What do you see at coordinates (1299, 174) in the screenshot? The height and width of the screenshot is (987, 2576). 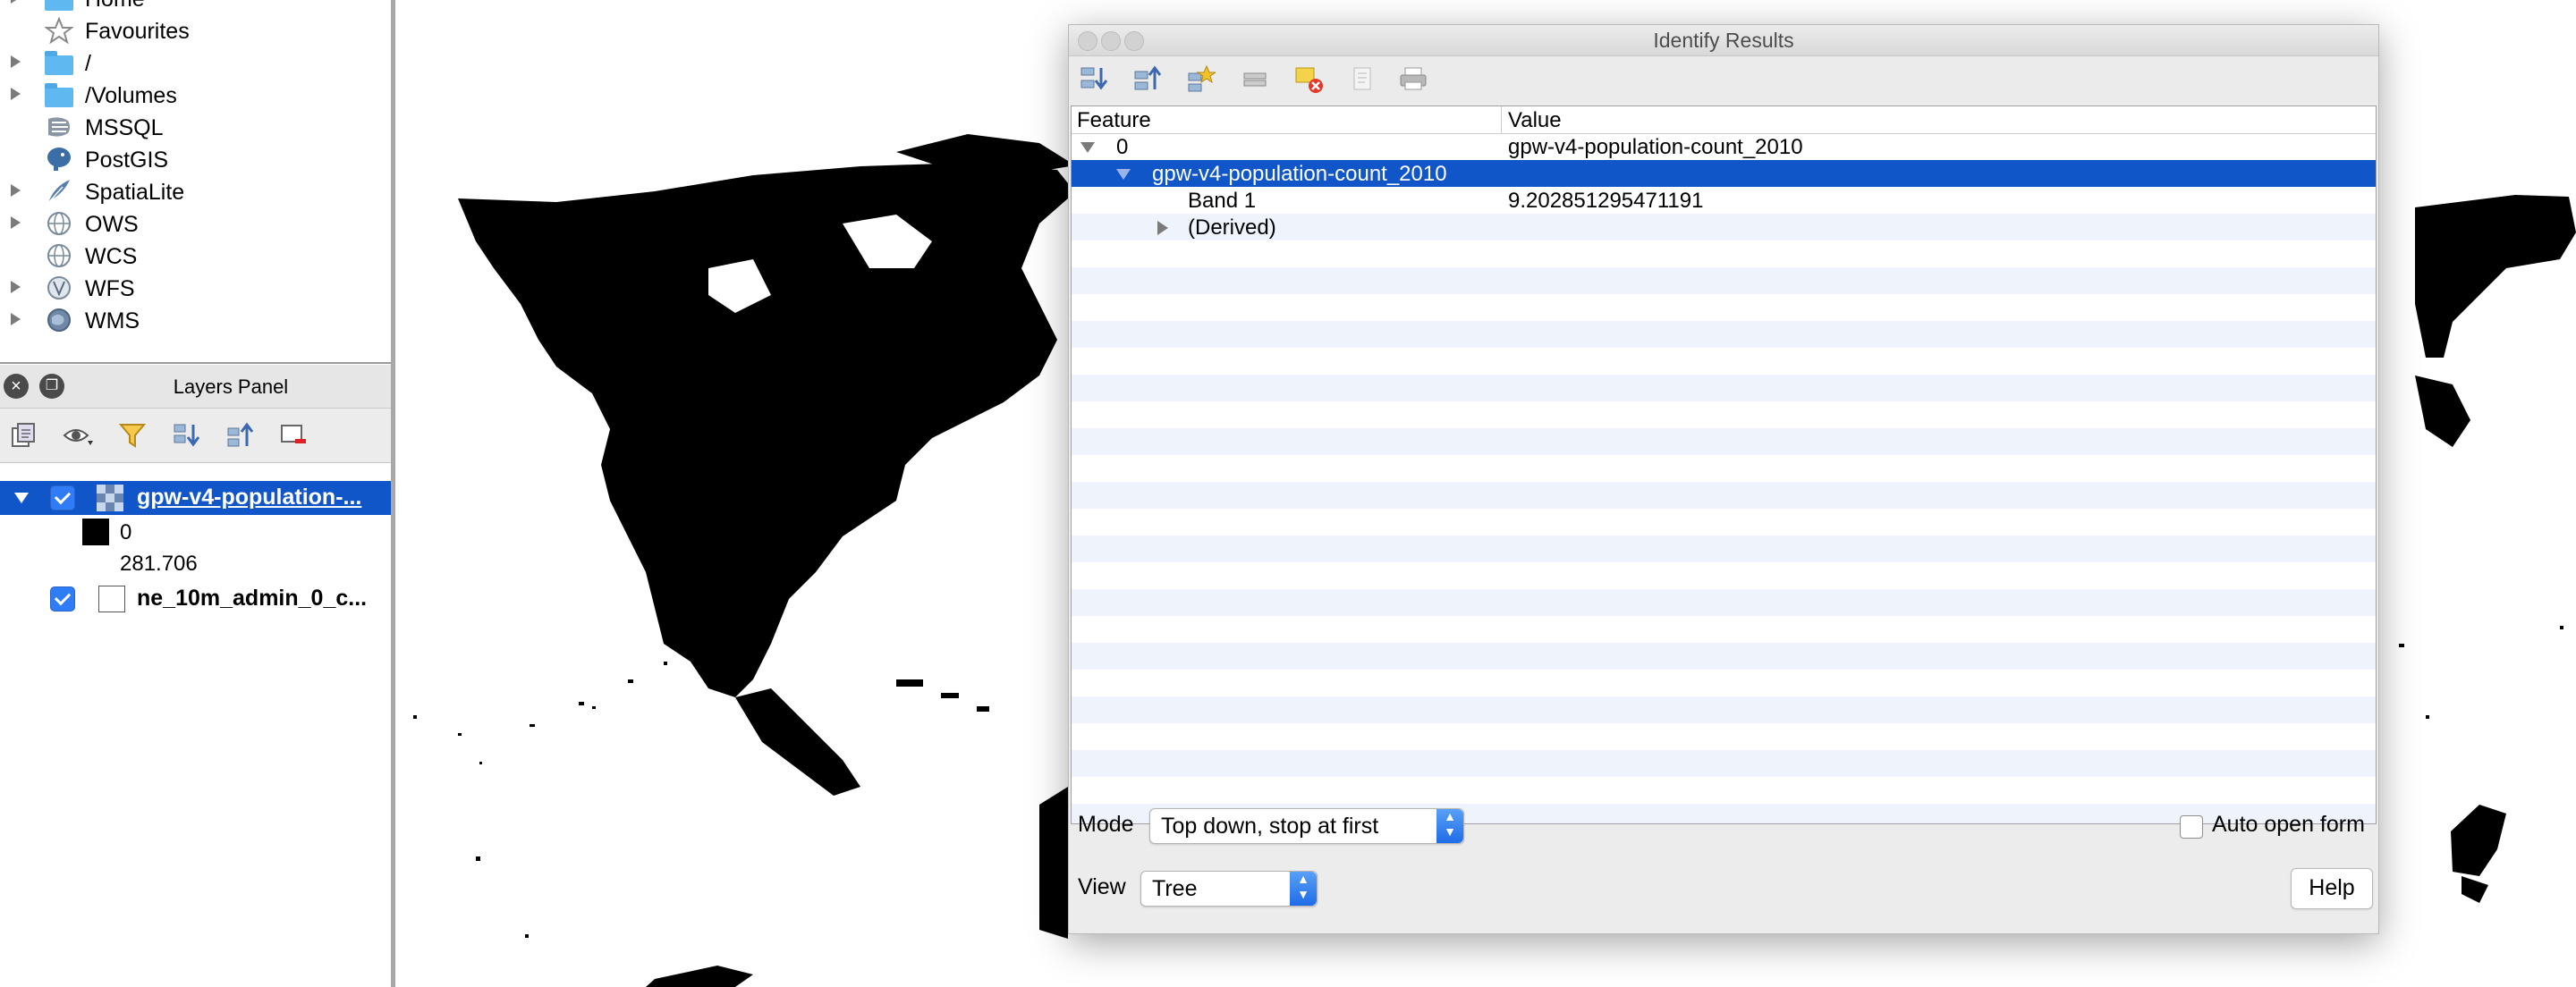 I see `feature-cell: gpw-v4-population-count_2010` at bounding box center [1299, 174].